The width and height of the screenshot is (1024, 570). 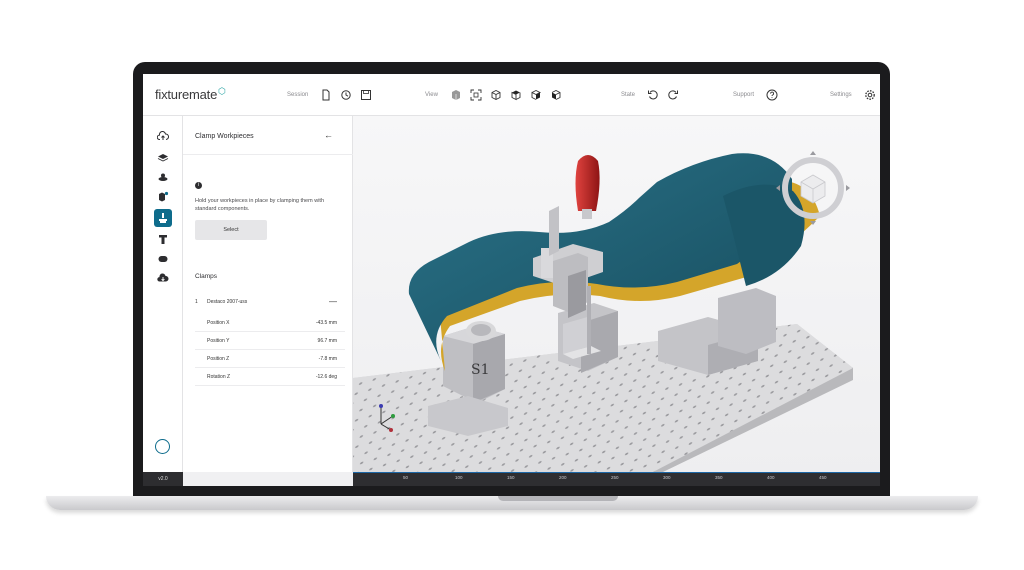 What do you see at coordinates (719, 477) in the screenshot?
I see `ruler-tick: 350` at bounding box center [719, 477].